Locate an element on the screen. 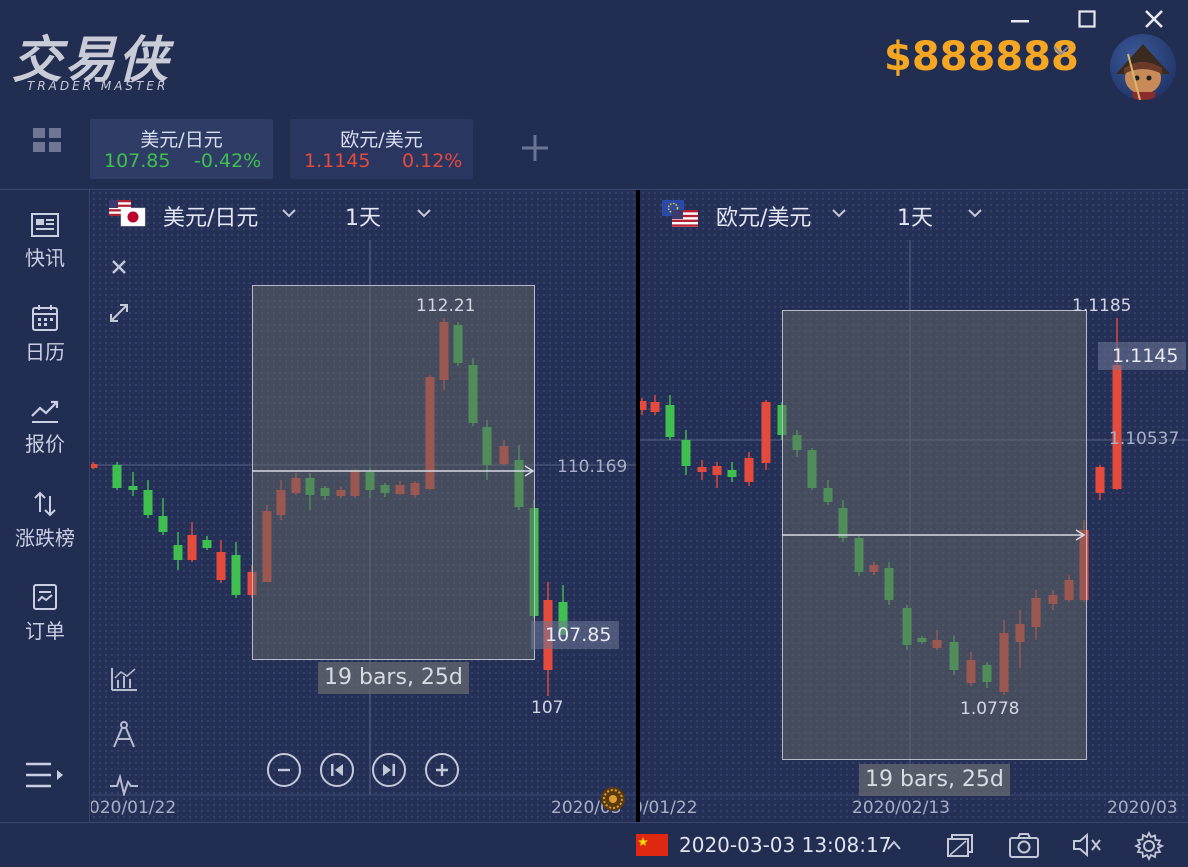 The width and height of the screenshot is (1188, 867). sidebar-item-rankings: 涨跌榜 is located at coordinates (45, 520).